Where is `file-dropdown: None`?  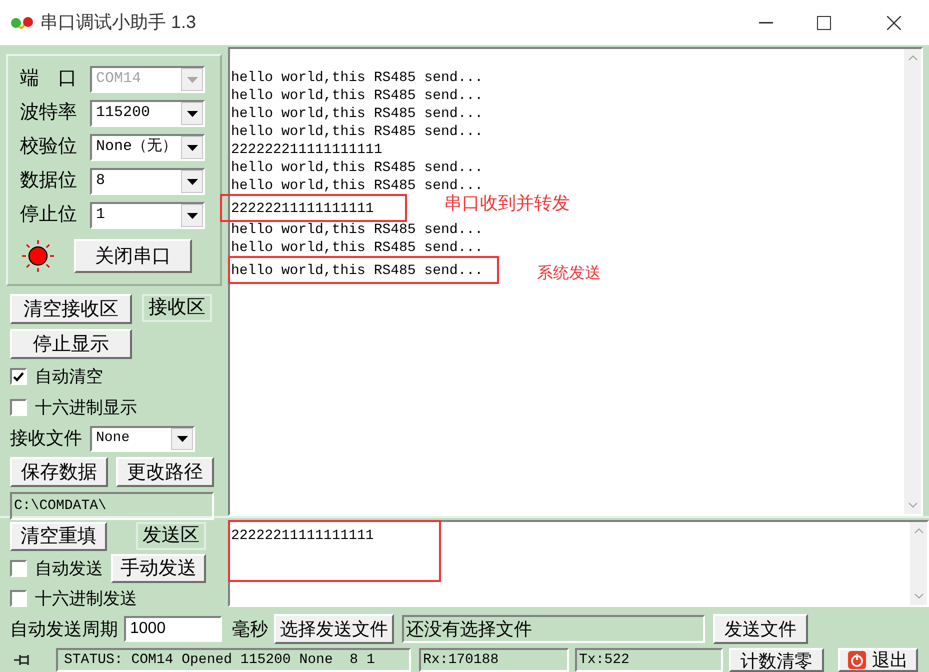
file-dropdown: None is located at coordinates (142, 439).